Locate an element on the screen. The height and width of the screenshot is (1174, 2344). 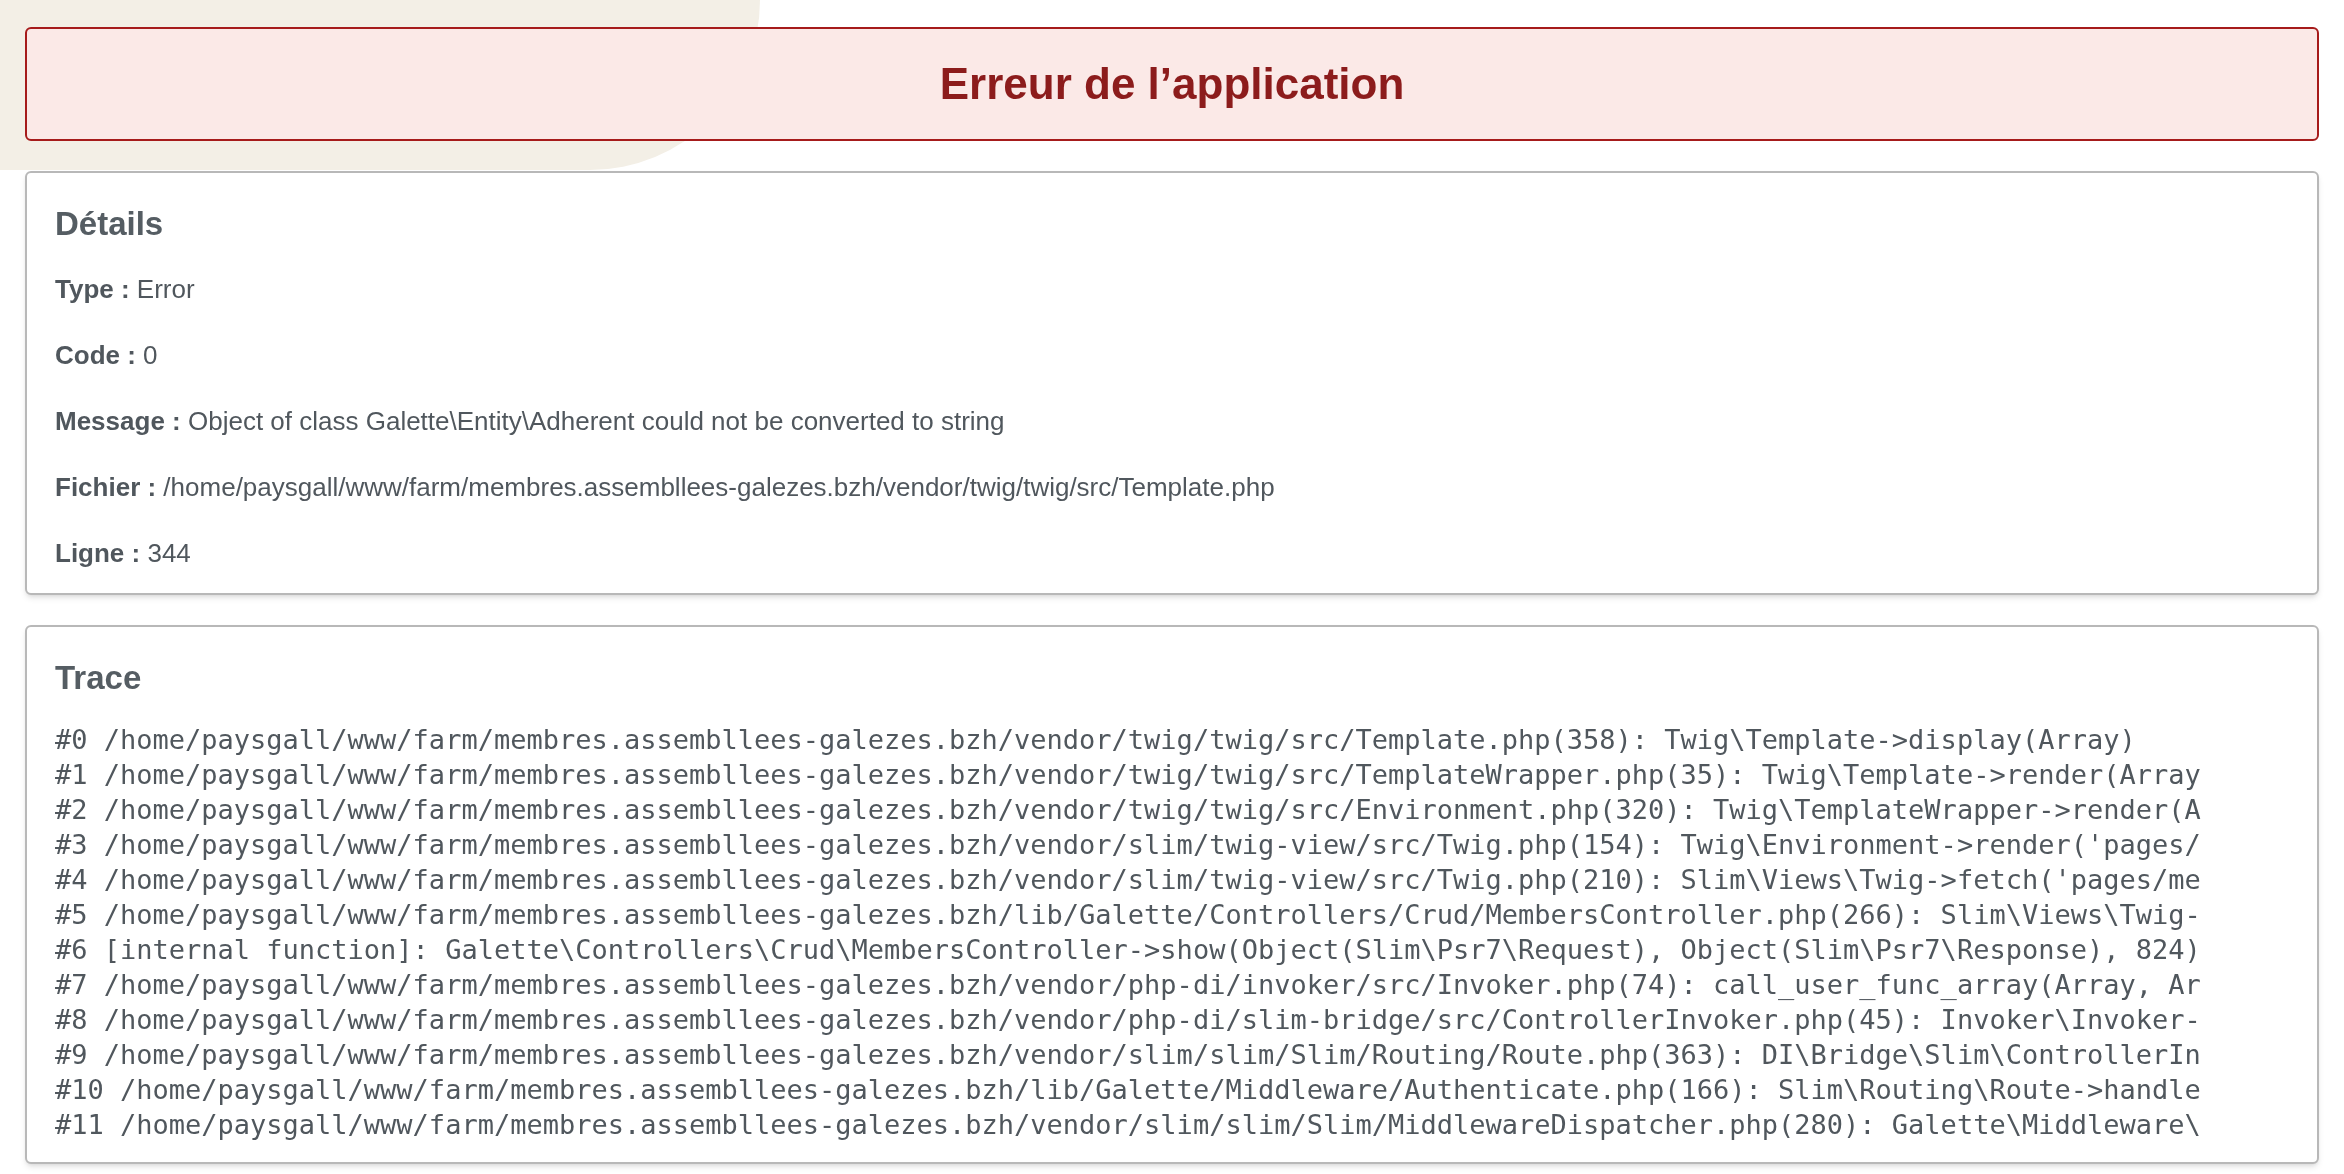
trace-line: #9 /home/paysgall/www/farm/membres.assembllees-galezes.bzh/vendor/slim/slim/Slim/Routing/Route.php(363): DI\Bridge\Slim\ControllerIn is located at coordinates (1128, 1055).